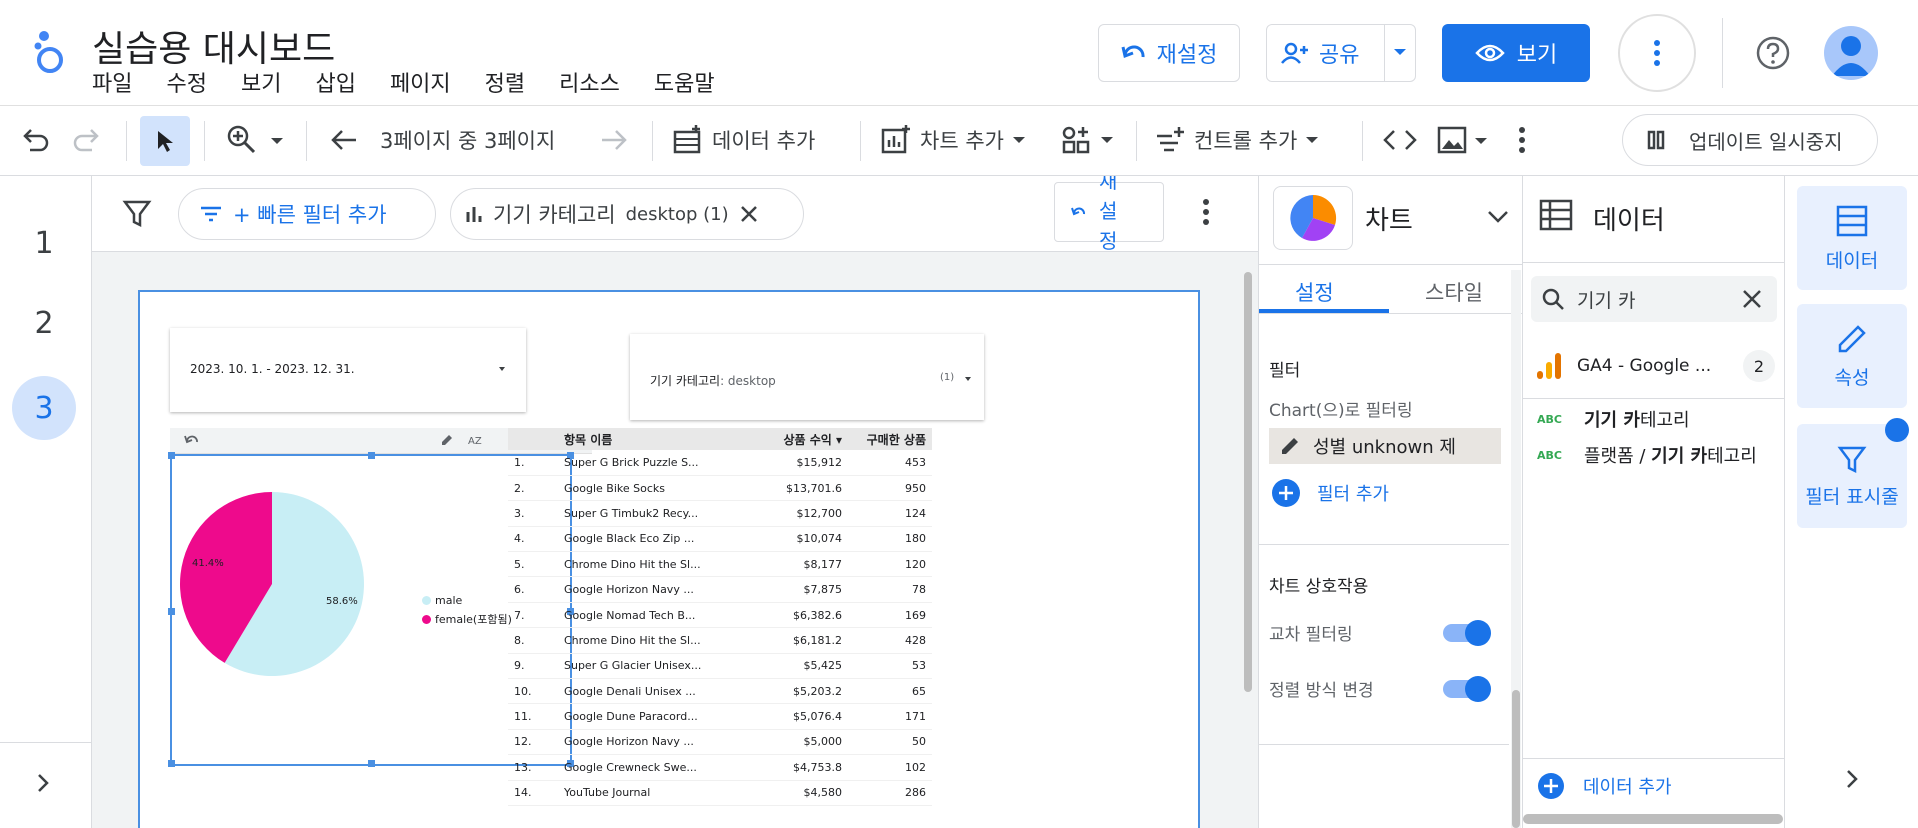 The image size is (1918, 828). I want to click on zoom-dropdown-icon, so click(277, 141).